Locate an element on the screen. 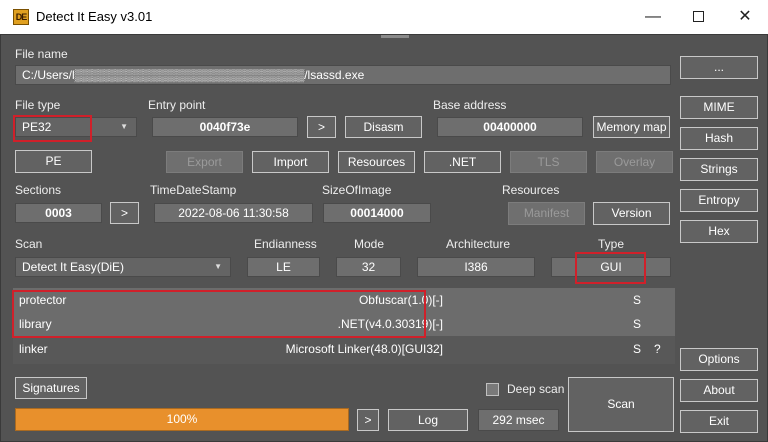 The width and height of the screenshot is (768, 442). resources-button: Resources is located at coordinates (376, 162).